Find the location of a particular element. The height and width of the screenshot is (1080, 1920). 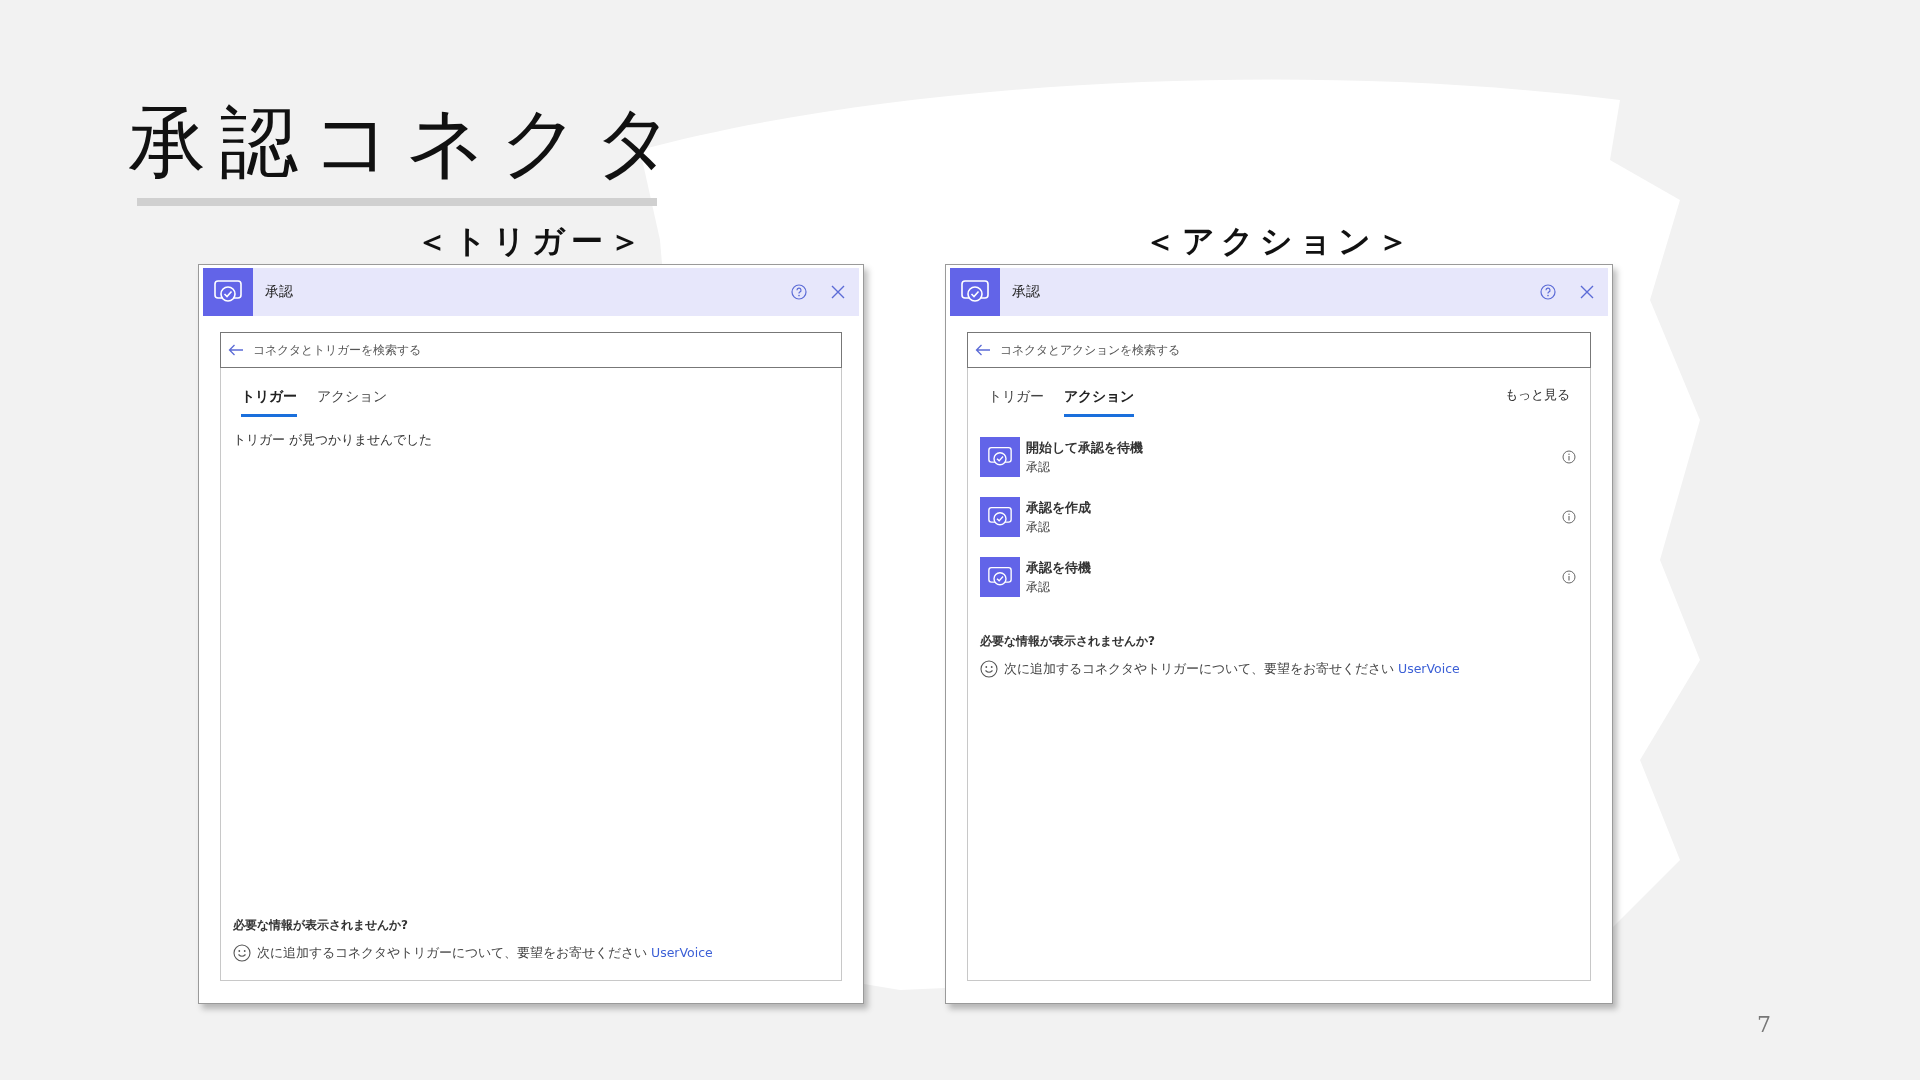

empty-message: トリガー が見つかりませんでした is located at coordinates (333, 440).